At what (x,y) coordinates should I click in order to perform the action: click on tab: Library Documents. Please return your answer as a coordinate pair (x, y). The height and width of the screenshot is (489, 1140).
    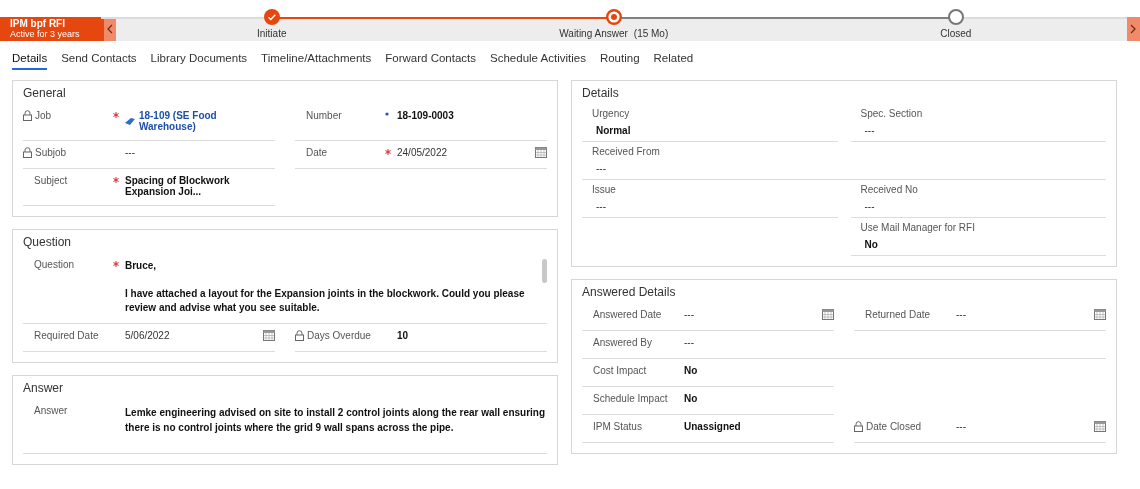
    Looking at the image, I should click on (199, 61).